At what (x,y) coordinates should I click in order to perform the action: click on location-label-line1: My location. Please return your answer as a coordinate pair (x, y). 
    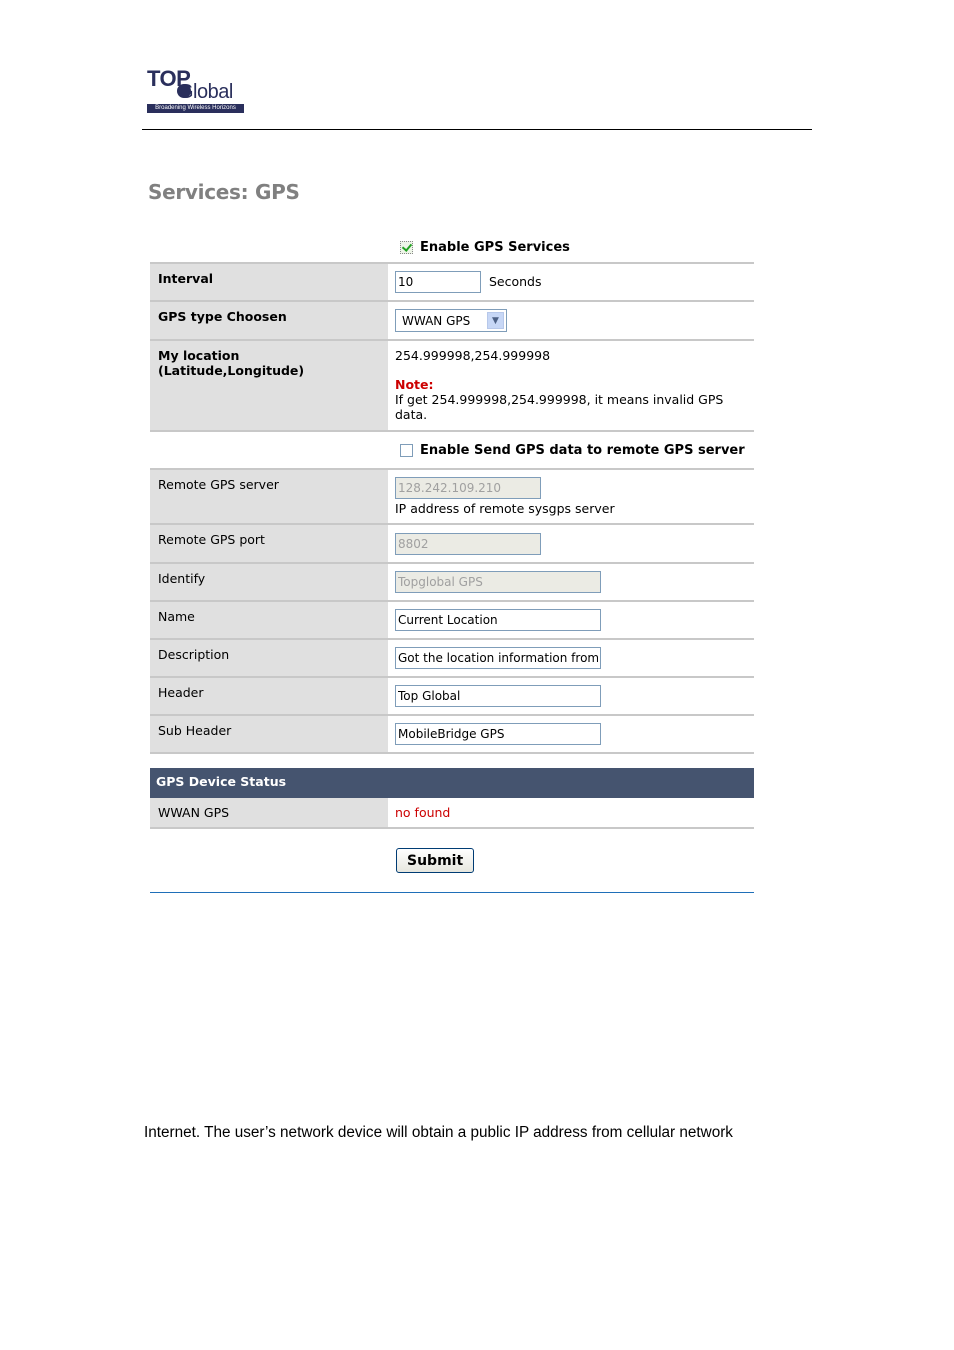
    Looking at the image, I should click on (199, 355).